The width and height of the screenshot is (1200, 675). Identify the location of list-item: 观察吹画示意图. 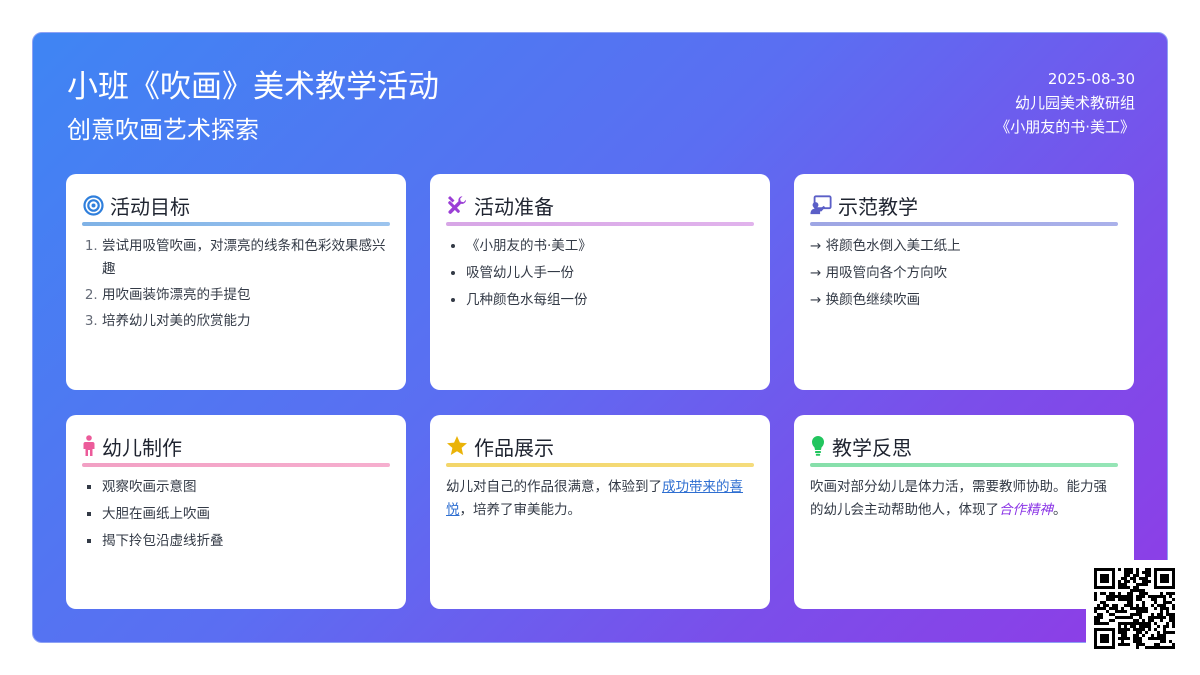
(246, 487).